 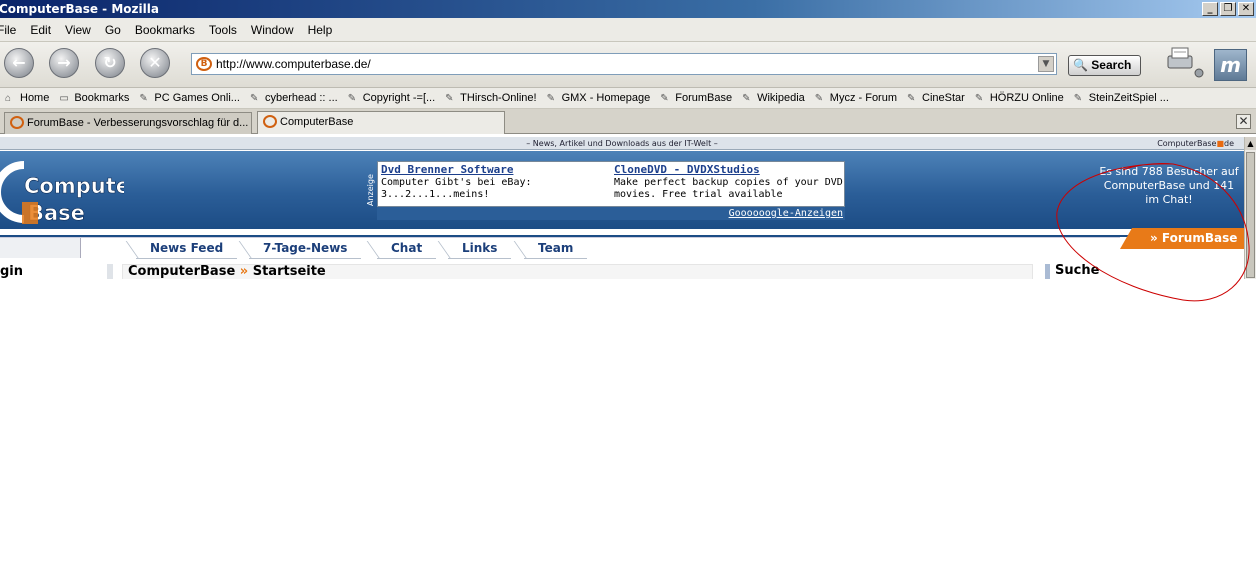 What do you see at coordinates (110, 63) in the screenshot?
I see `reload-icon: ↻` at bounding box center [110, 63].